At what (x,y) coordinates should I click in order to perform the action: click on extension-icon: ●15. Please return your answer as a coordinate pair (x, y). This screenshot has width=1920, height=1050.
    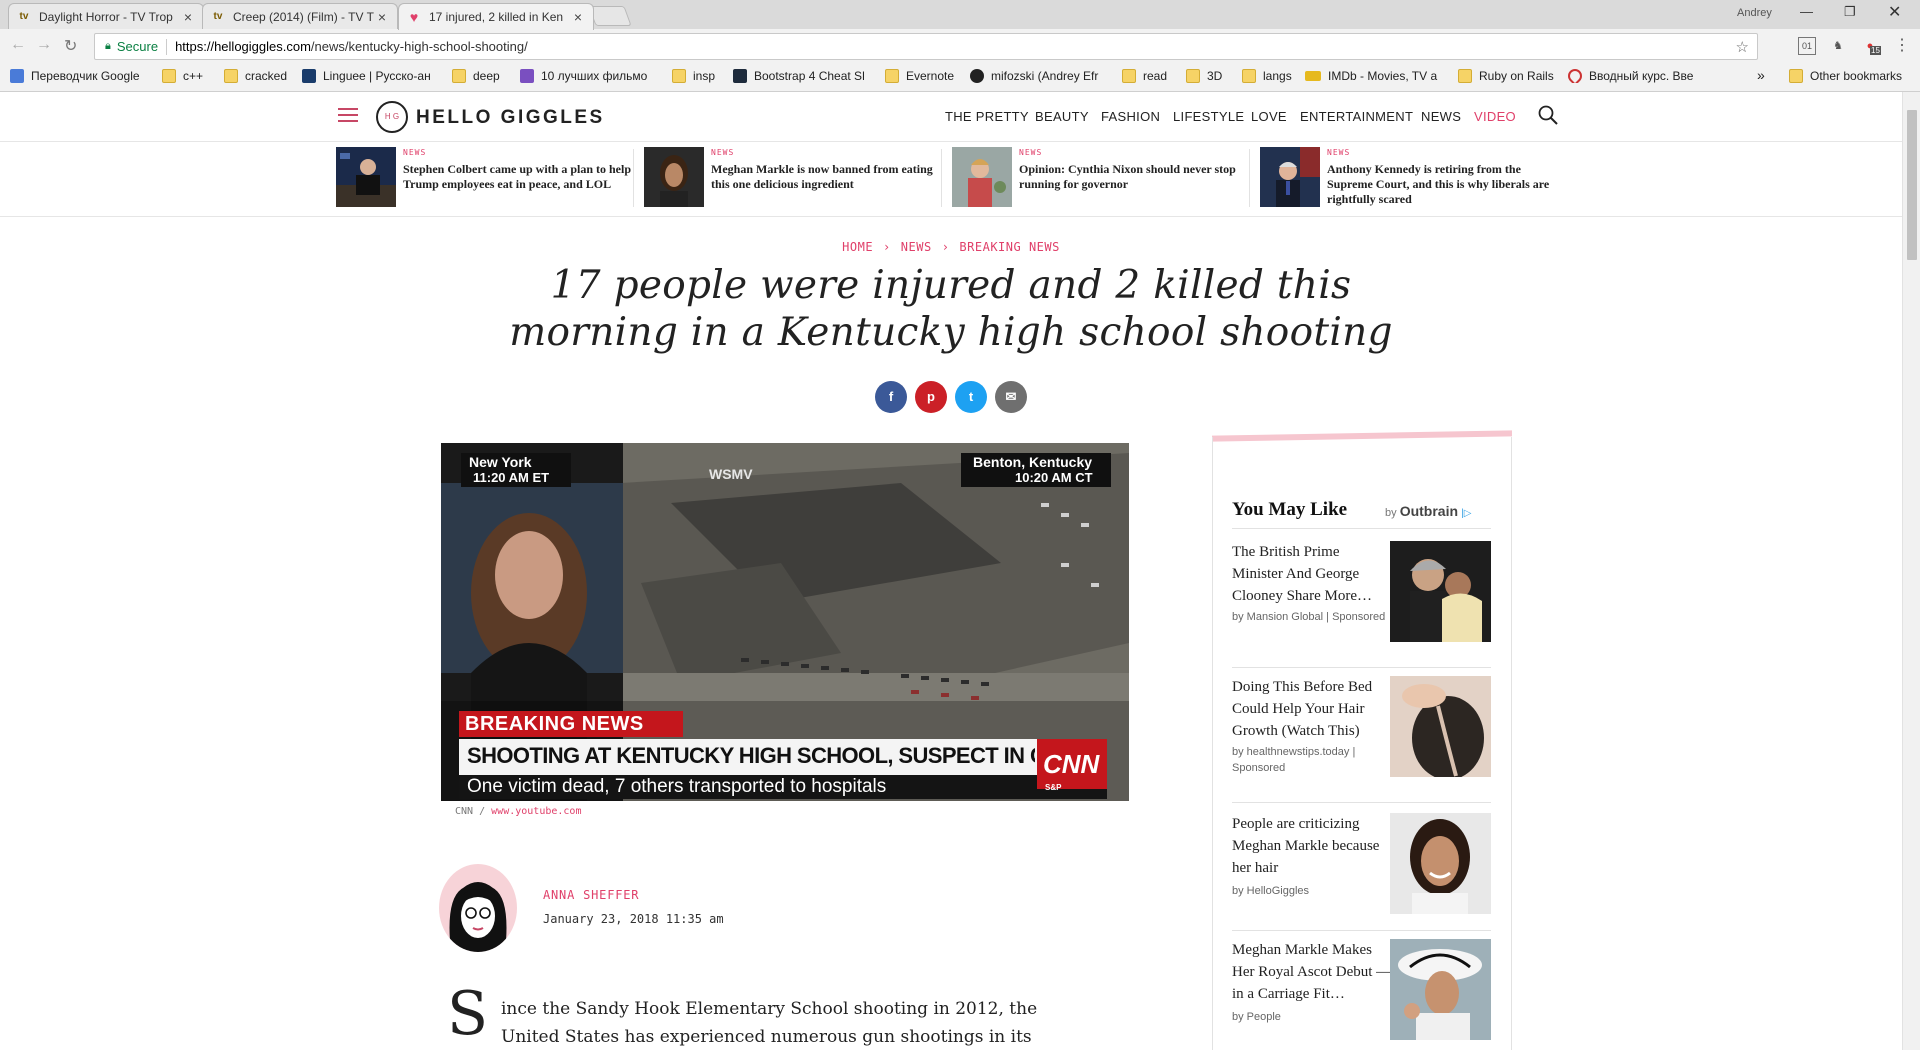
    Looking at the image, I should click on (1871, 46).